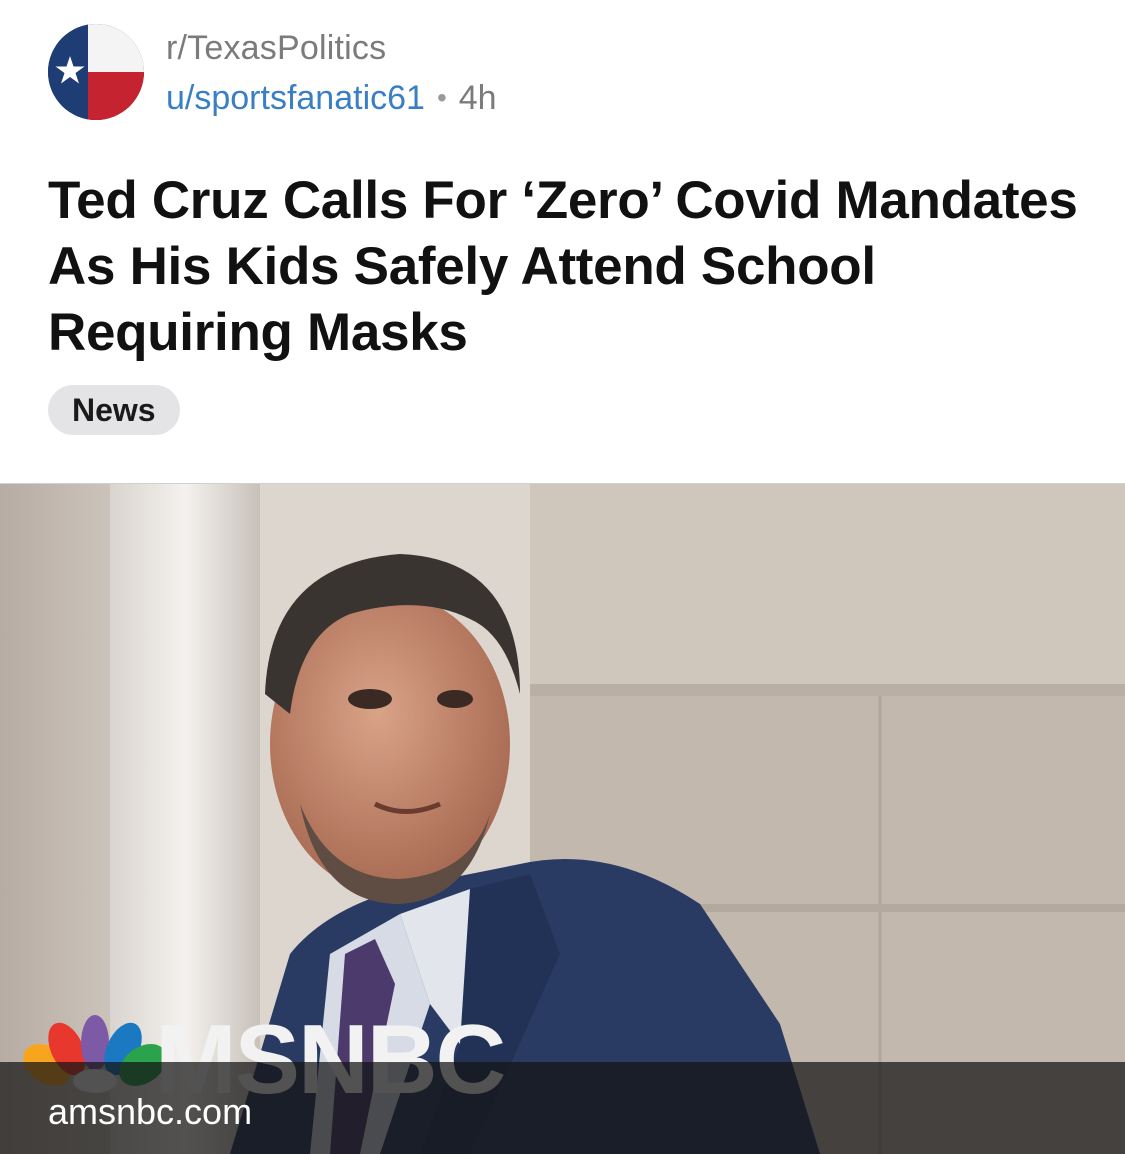 The image size is (1125, 1154). What do you see at coordinates (114, 410) in the screenshot?
I see `flair-badge: News` at bounding box center [114, 410].